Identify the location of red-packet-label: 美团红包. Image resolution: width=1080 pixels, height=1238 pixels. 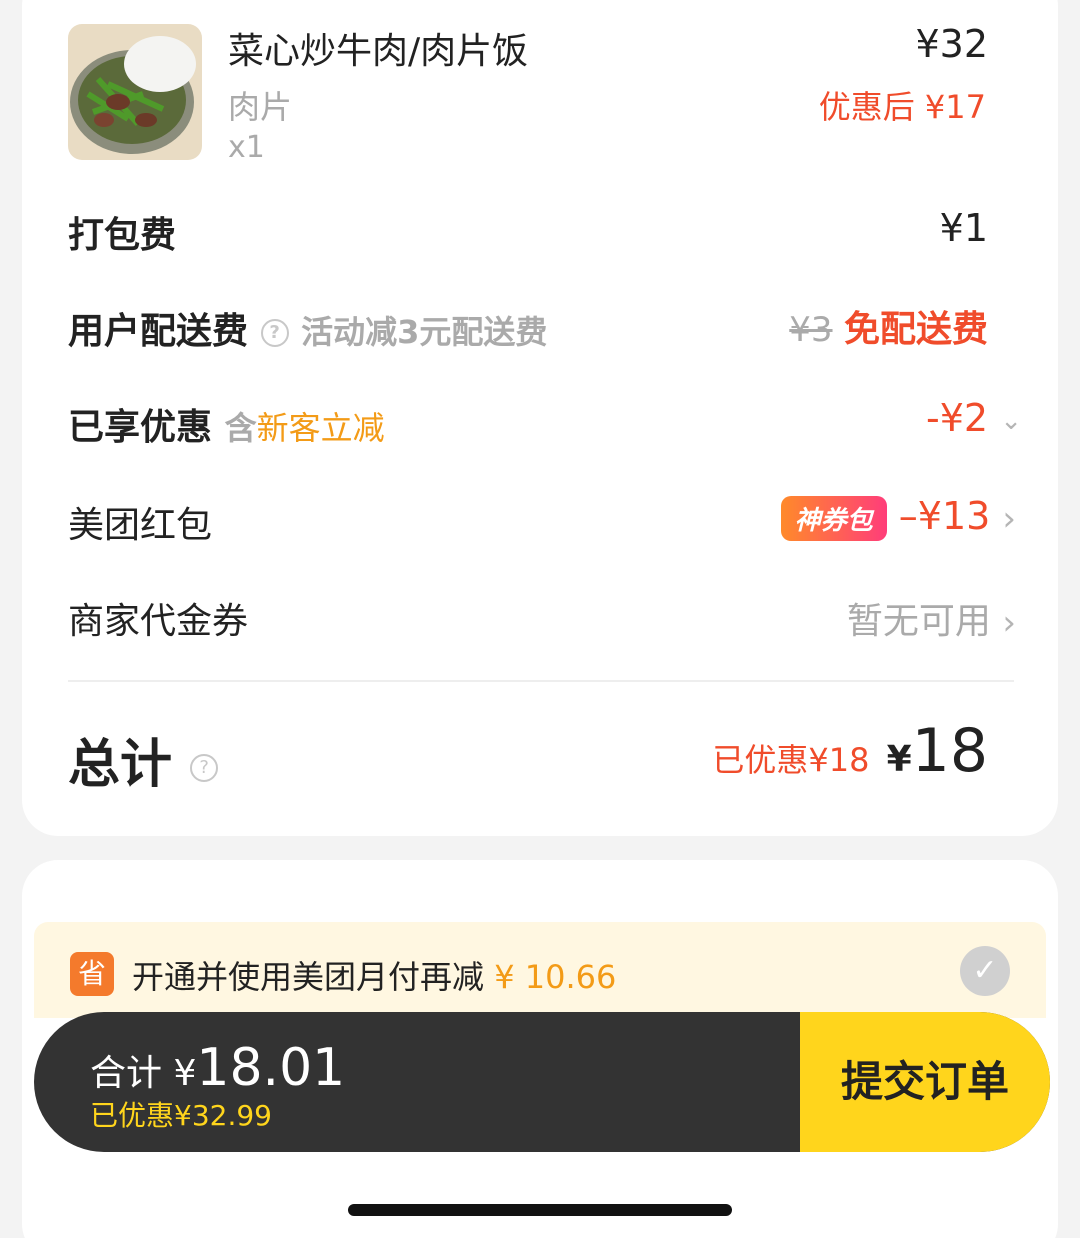
(140, 525).